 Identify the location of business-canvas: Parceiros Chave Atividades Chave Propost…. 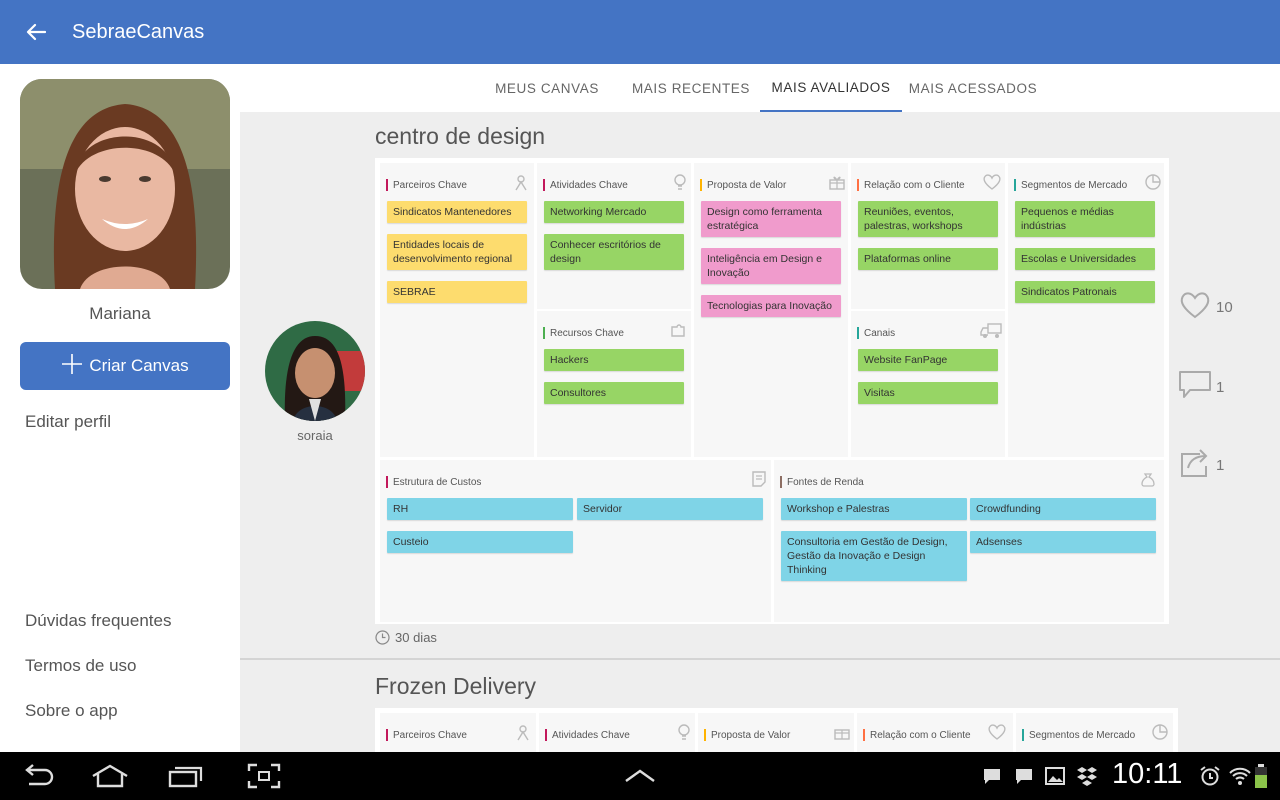
(776, 730).